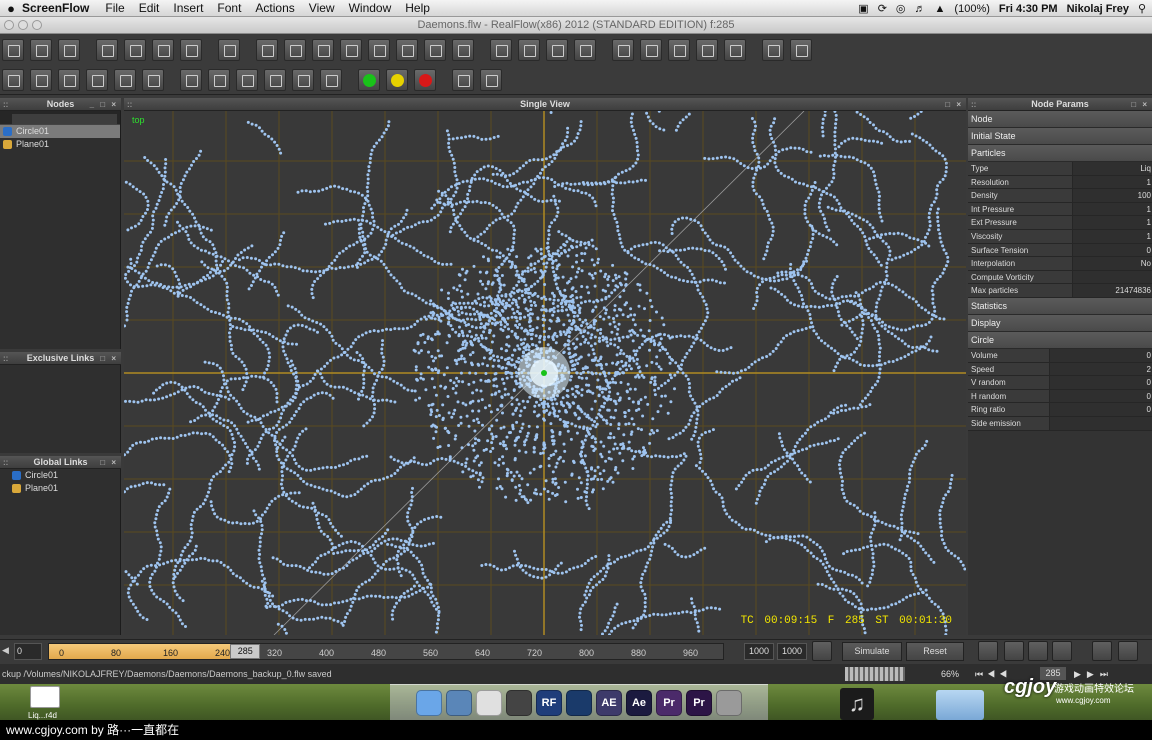 The image size is (1152, 740). I want to click on menu-edit: Edit, so click(149, 8).